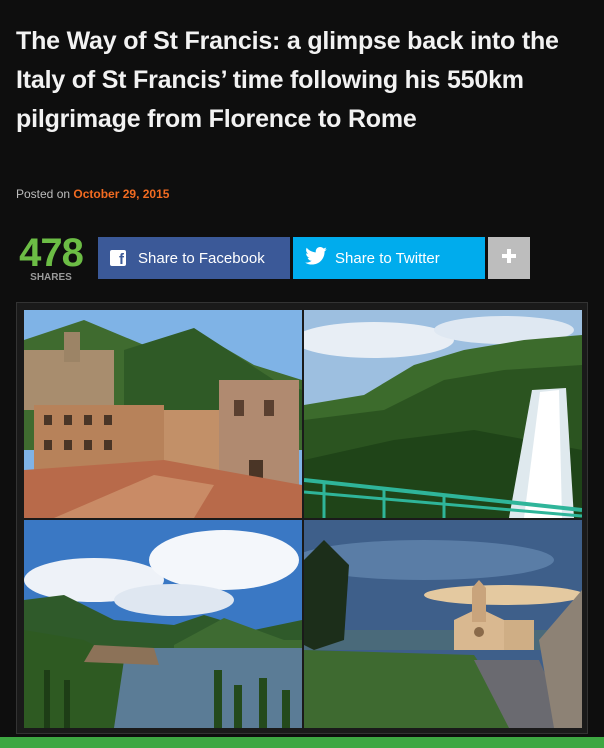 The height and width of the screenshot is (748, 604). I want to click on post-meta: Posted on October 29, 2015, so click(92, 194).